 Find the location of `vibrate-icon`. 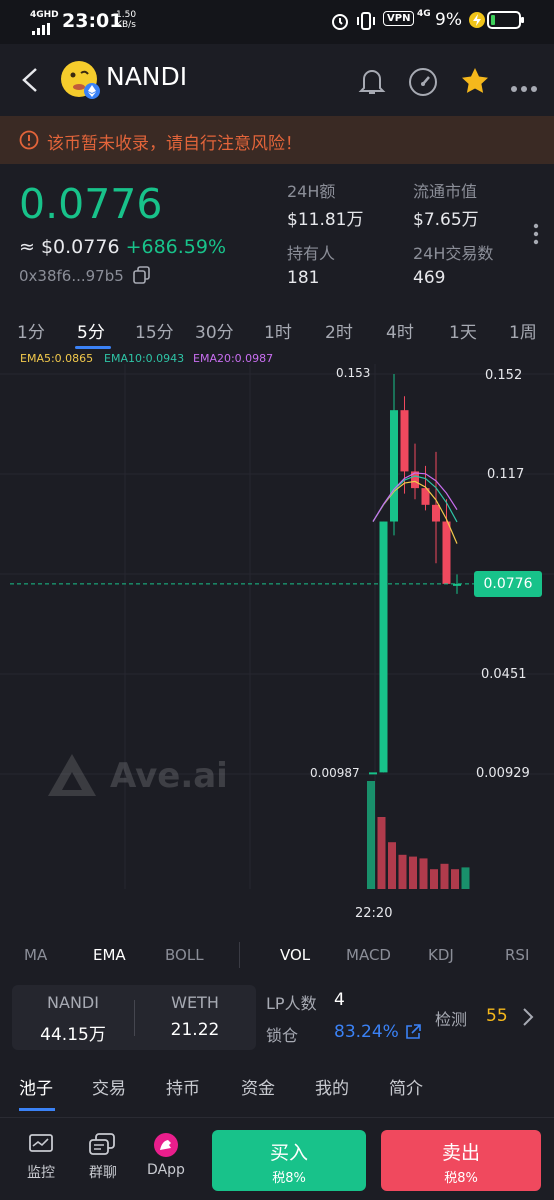

vibrate-icon is located at coordinates (366, 23).